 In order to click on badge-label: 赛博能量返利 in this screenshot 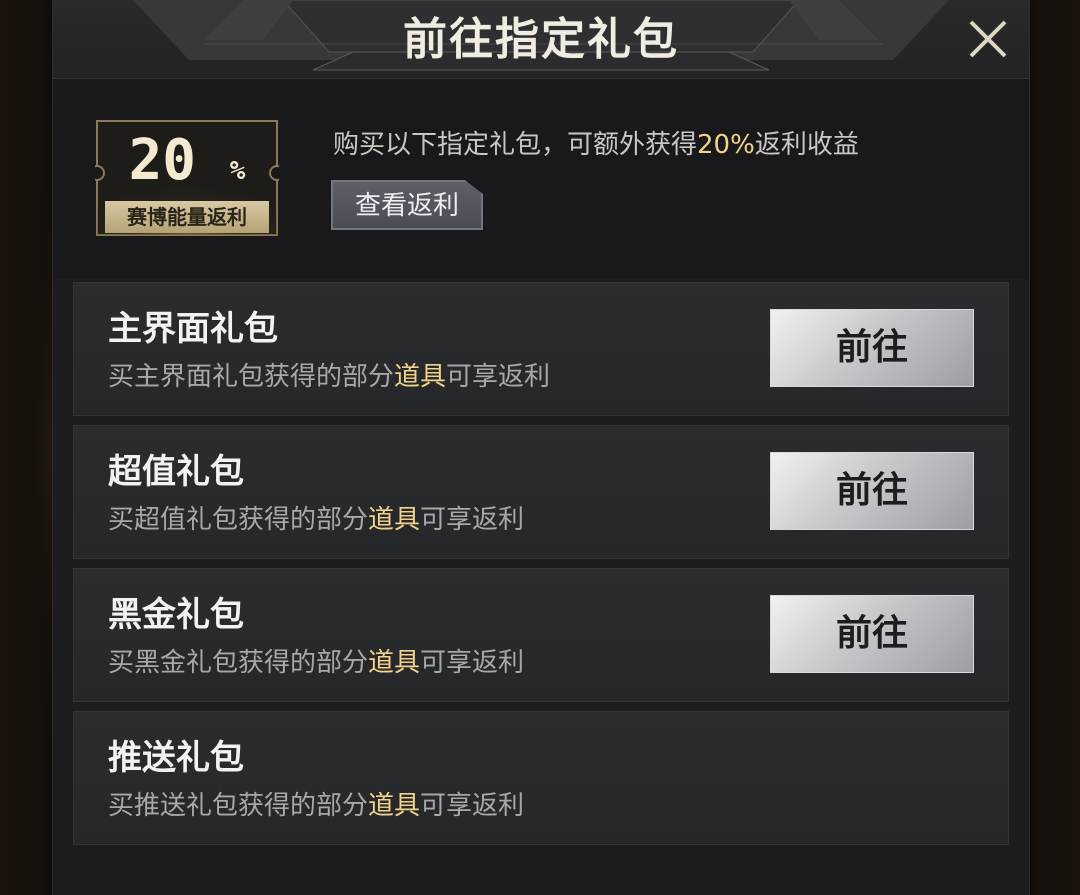, I will do `click(187, 217)`.